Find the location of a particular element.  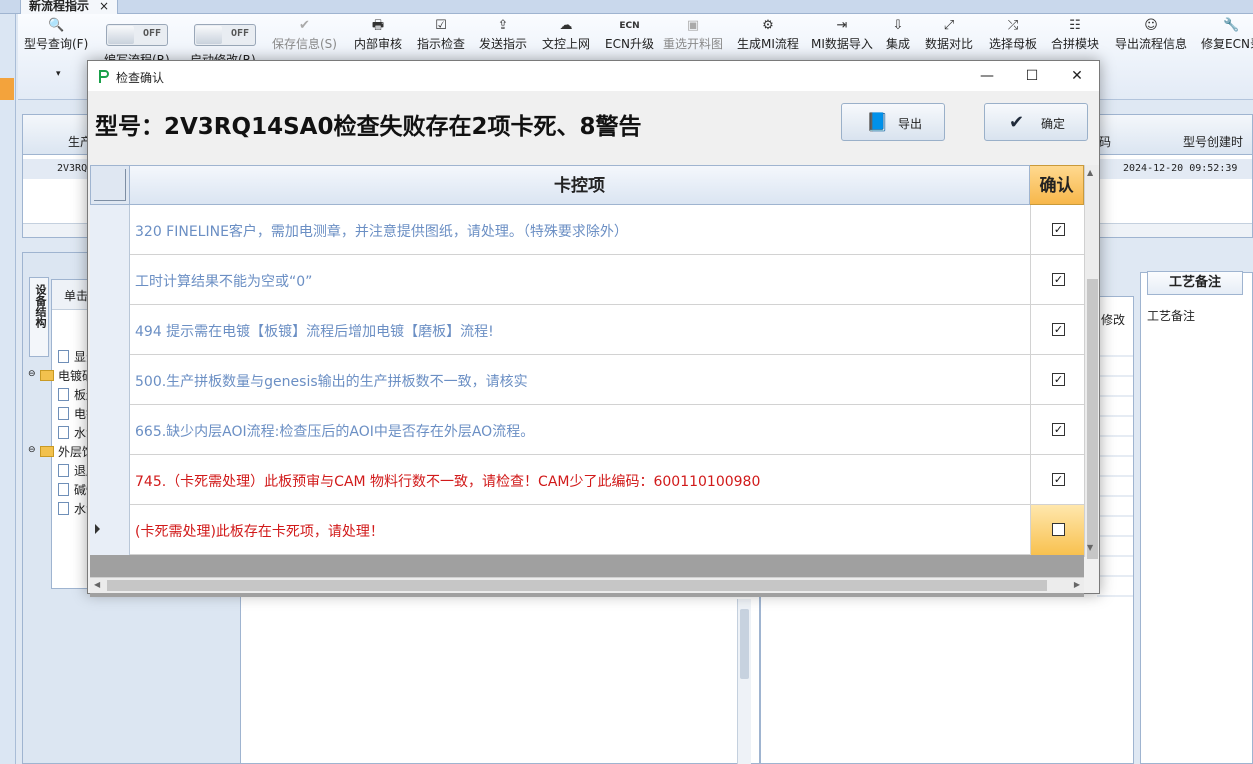

table-row: 494 提示需在电镀【板镀】流程后增加电镀【磨板】流程! ✓ is located at coordinates (587, 330).